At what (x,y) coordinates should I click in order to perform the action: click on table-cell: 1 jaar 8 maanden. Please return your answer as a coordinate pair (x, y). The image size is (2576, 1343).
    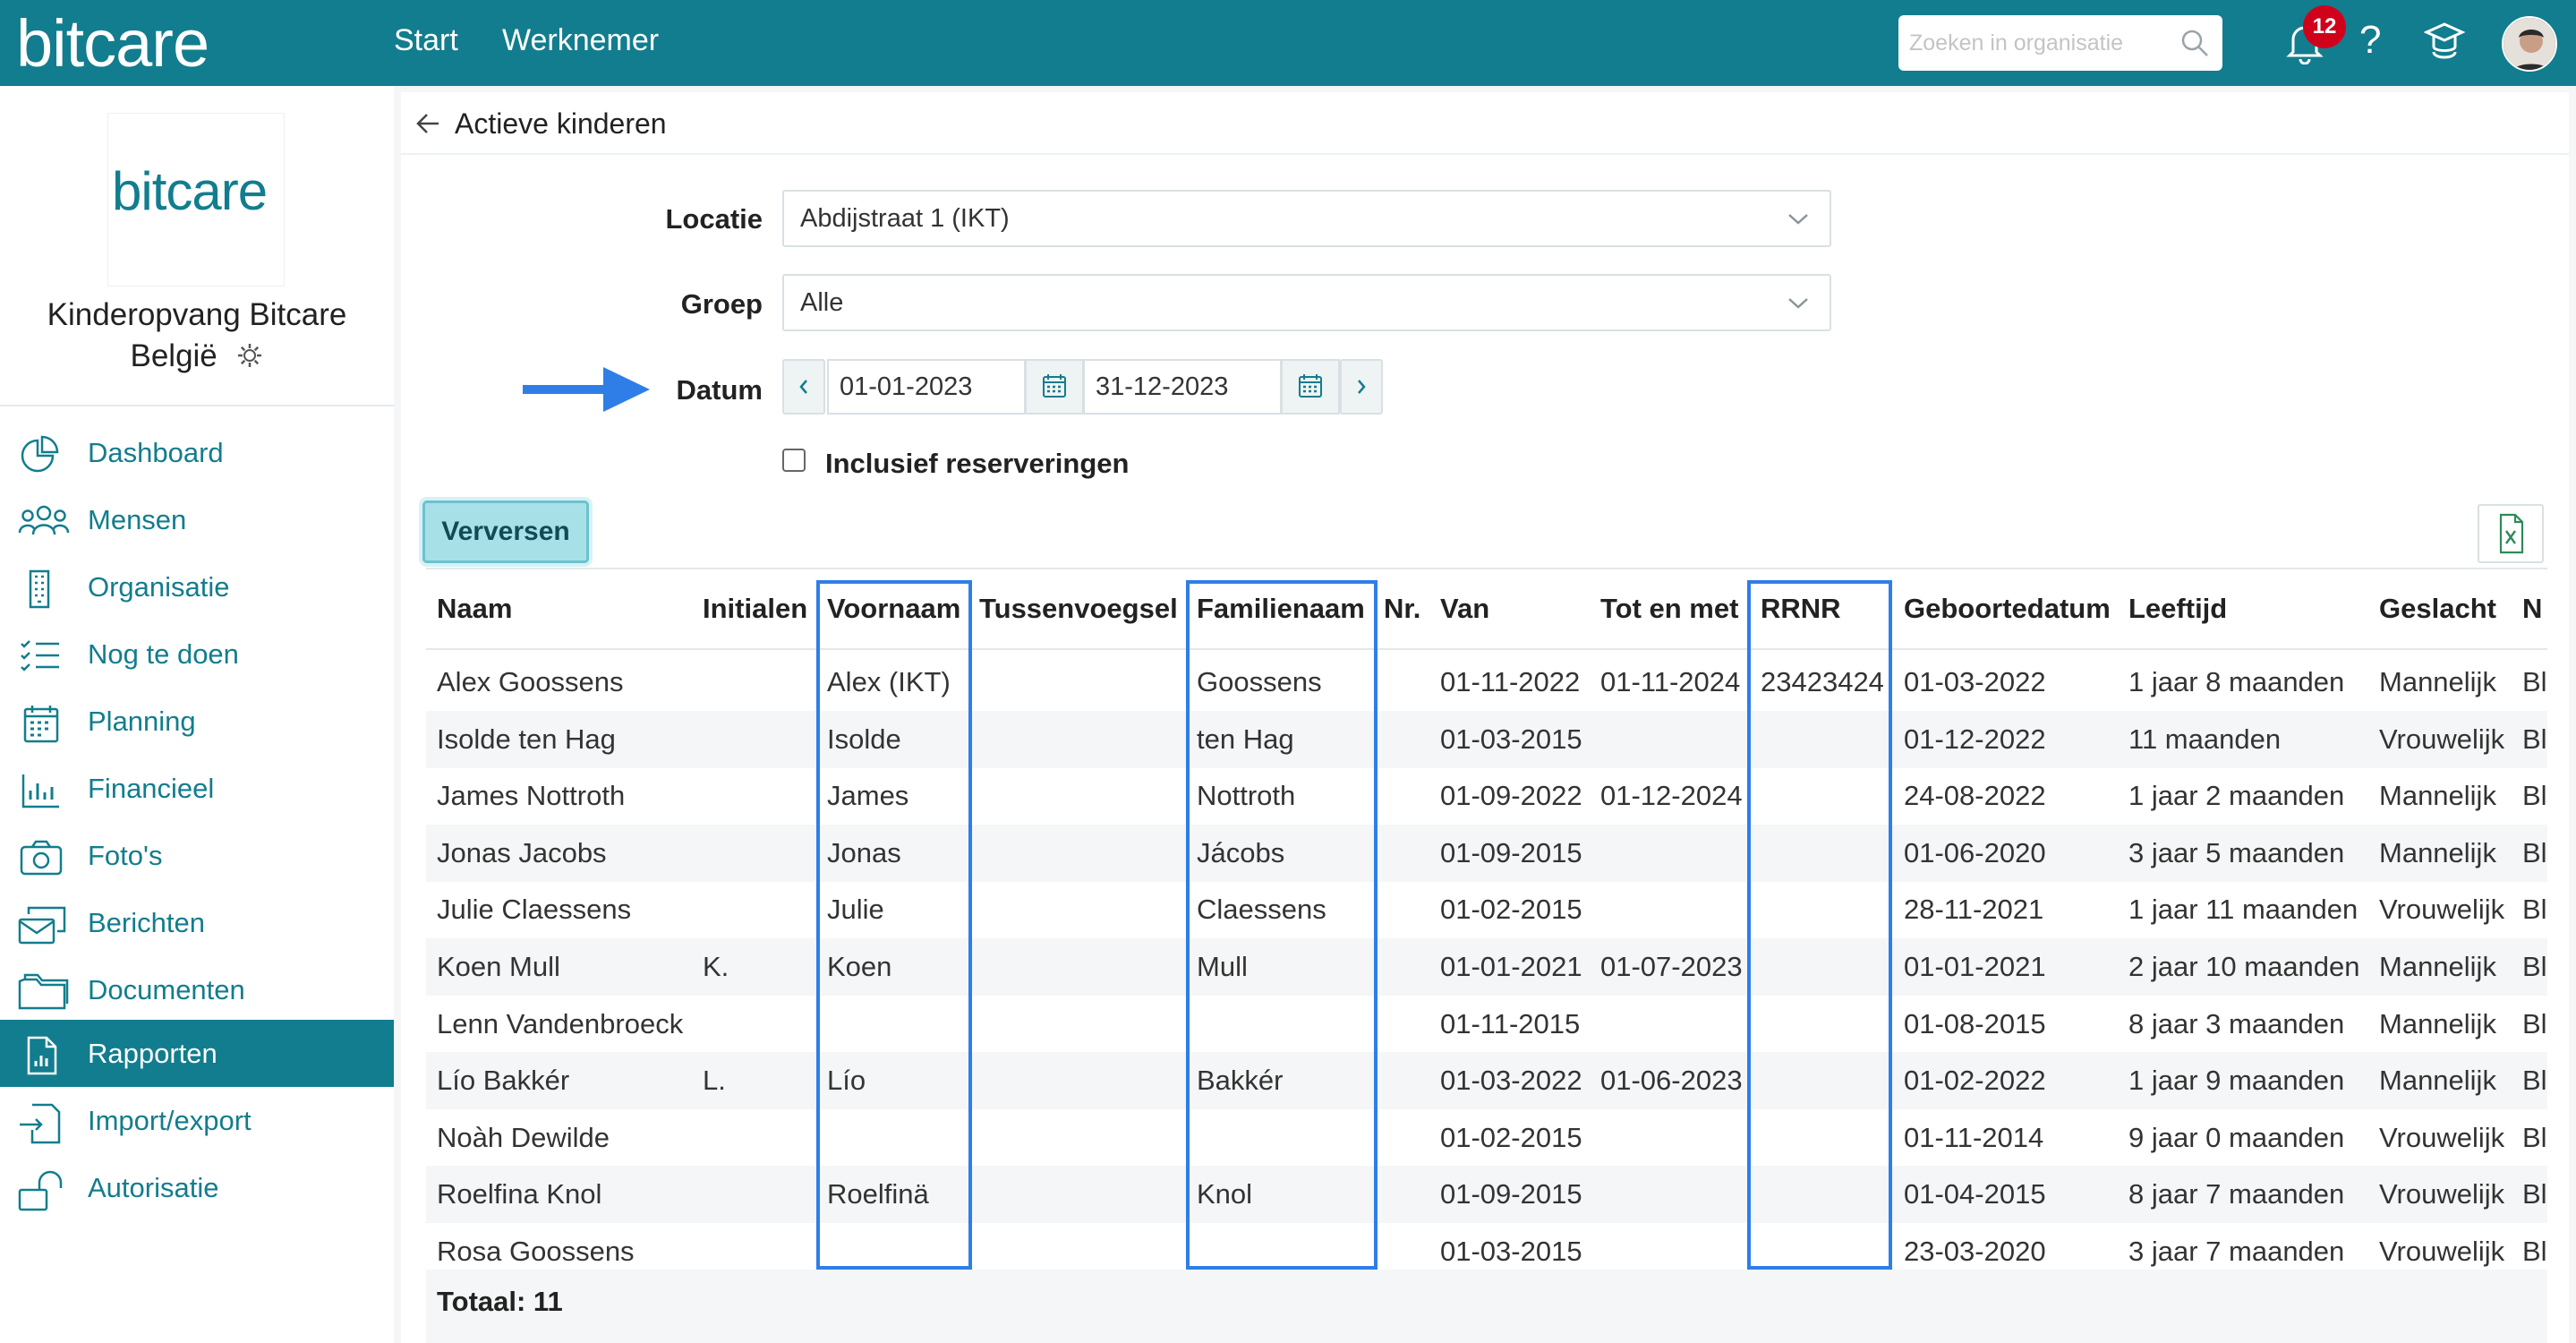
    Looking at the image, I should click on (2236, 681).